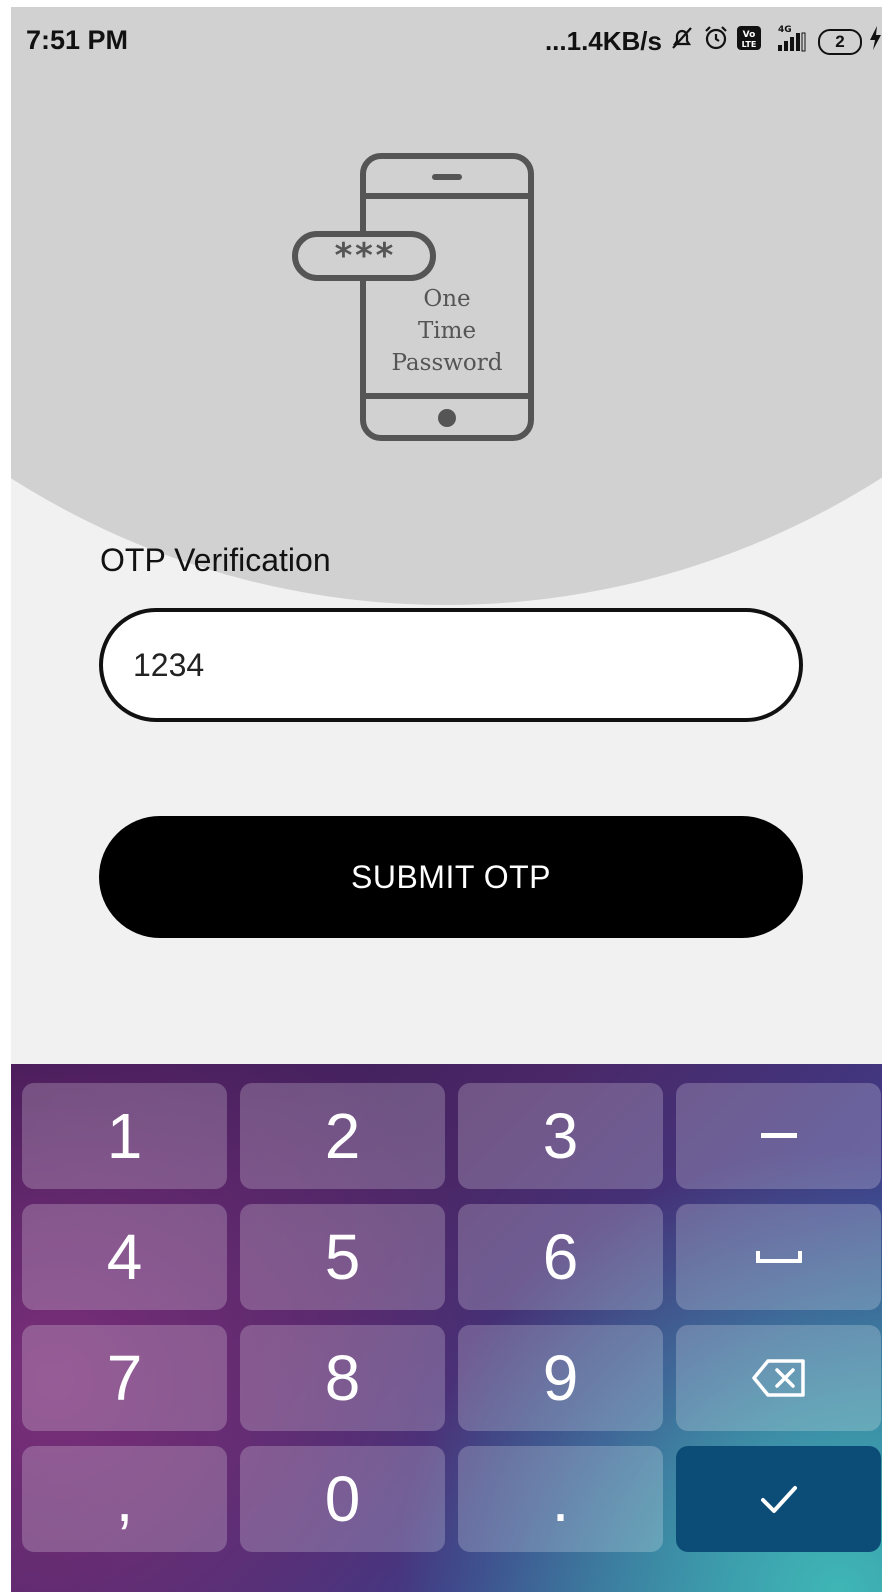 Image resolution: width=893 pixels, height=1592 pixels. I want to click on volte-text-top: Vo, so click(749, 35).